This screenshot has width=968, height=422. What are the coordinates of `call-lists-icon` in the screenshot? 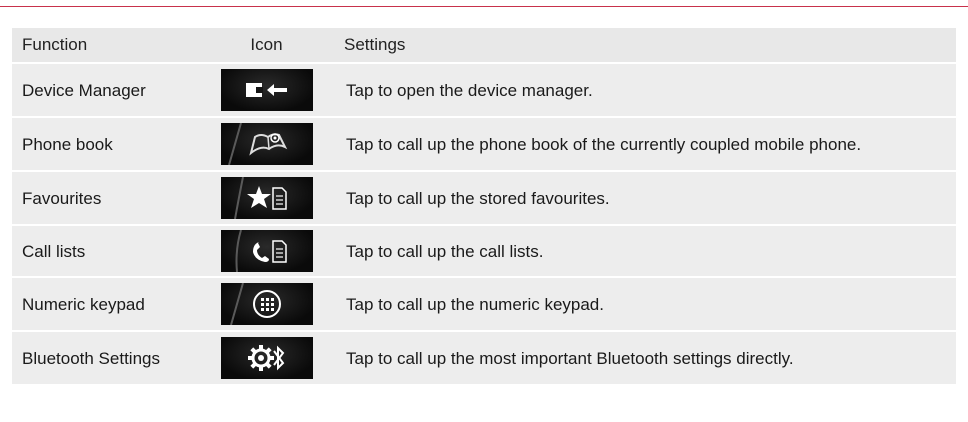 It's located at (266, 251).